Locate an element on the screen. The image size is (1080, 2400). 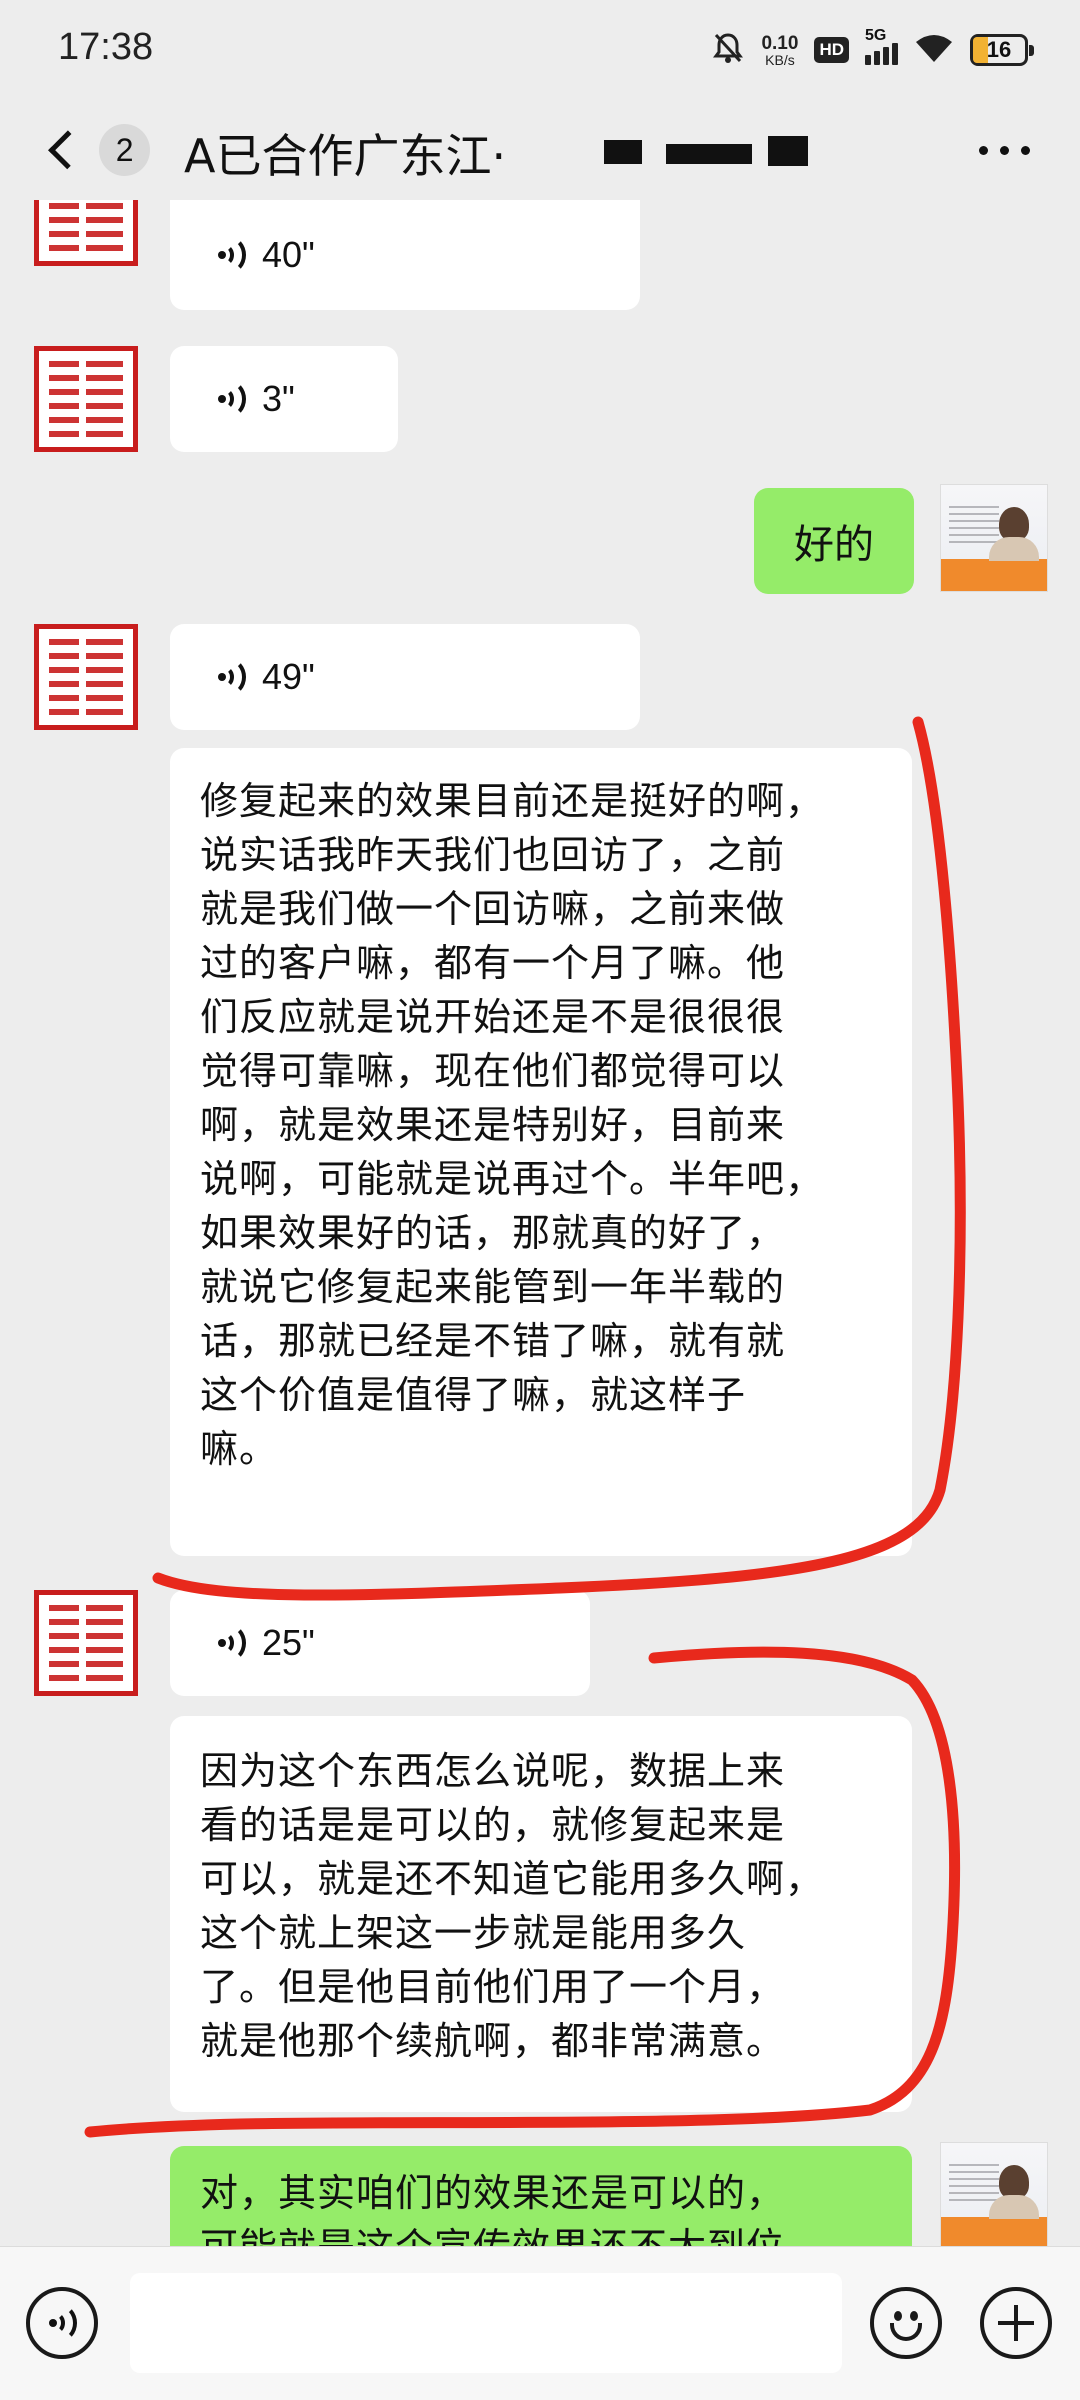
message-line: 嘛。 is located at coordinates (239, 1449).